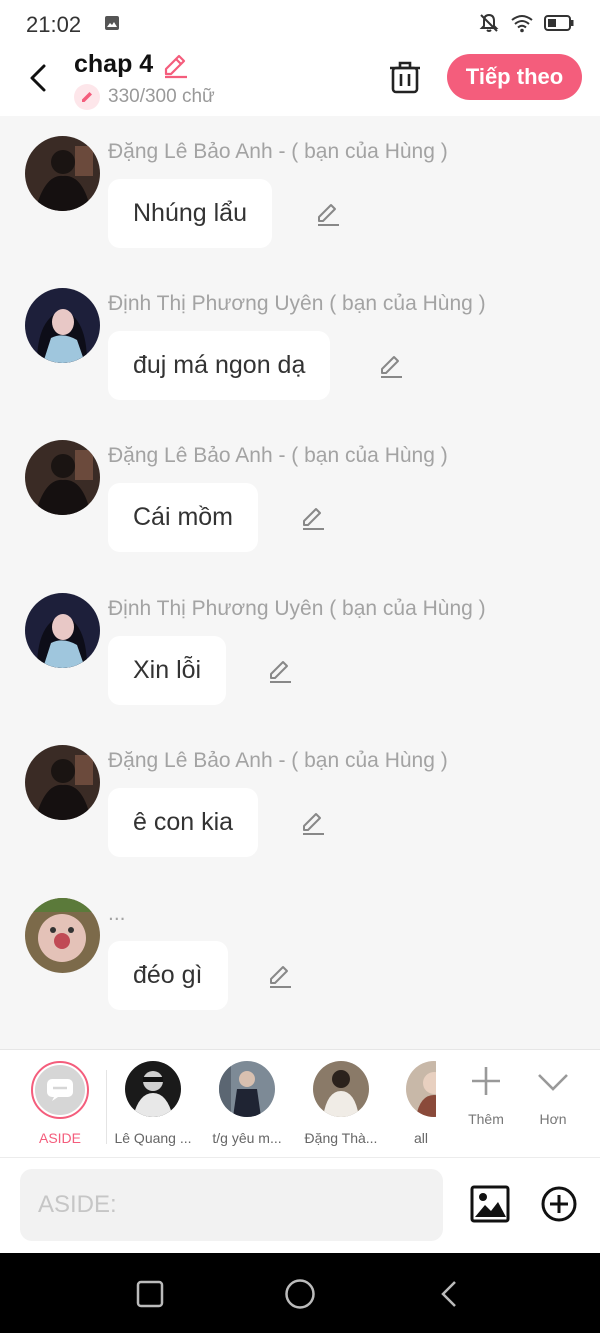 This screenshot has width=600, height=1333. What do you see at coordinates (240, 1205) in the screenshot?
I see `message-input` at bounding box center [240, 1205].